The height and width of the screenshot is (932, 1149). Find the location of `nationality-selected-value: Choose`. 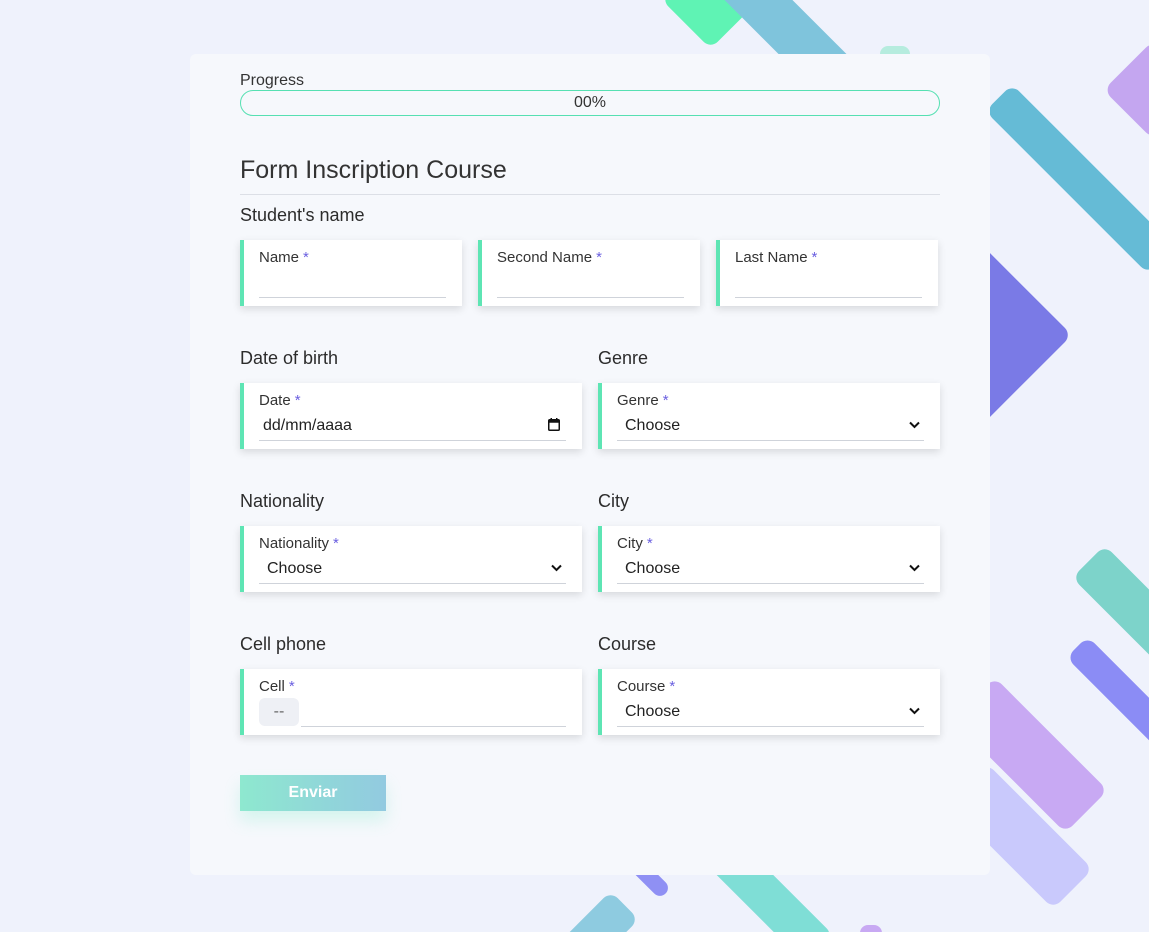

nationality-selected-value: Choose is located at coordinates (295, 568).